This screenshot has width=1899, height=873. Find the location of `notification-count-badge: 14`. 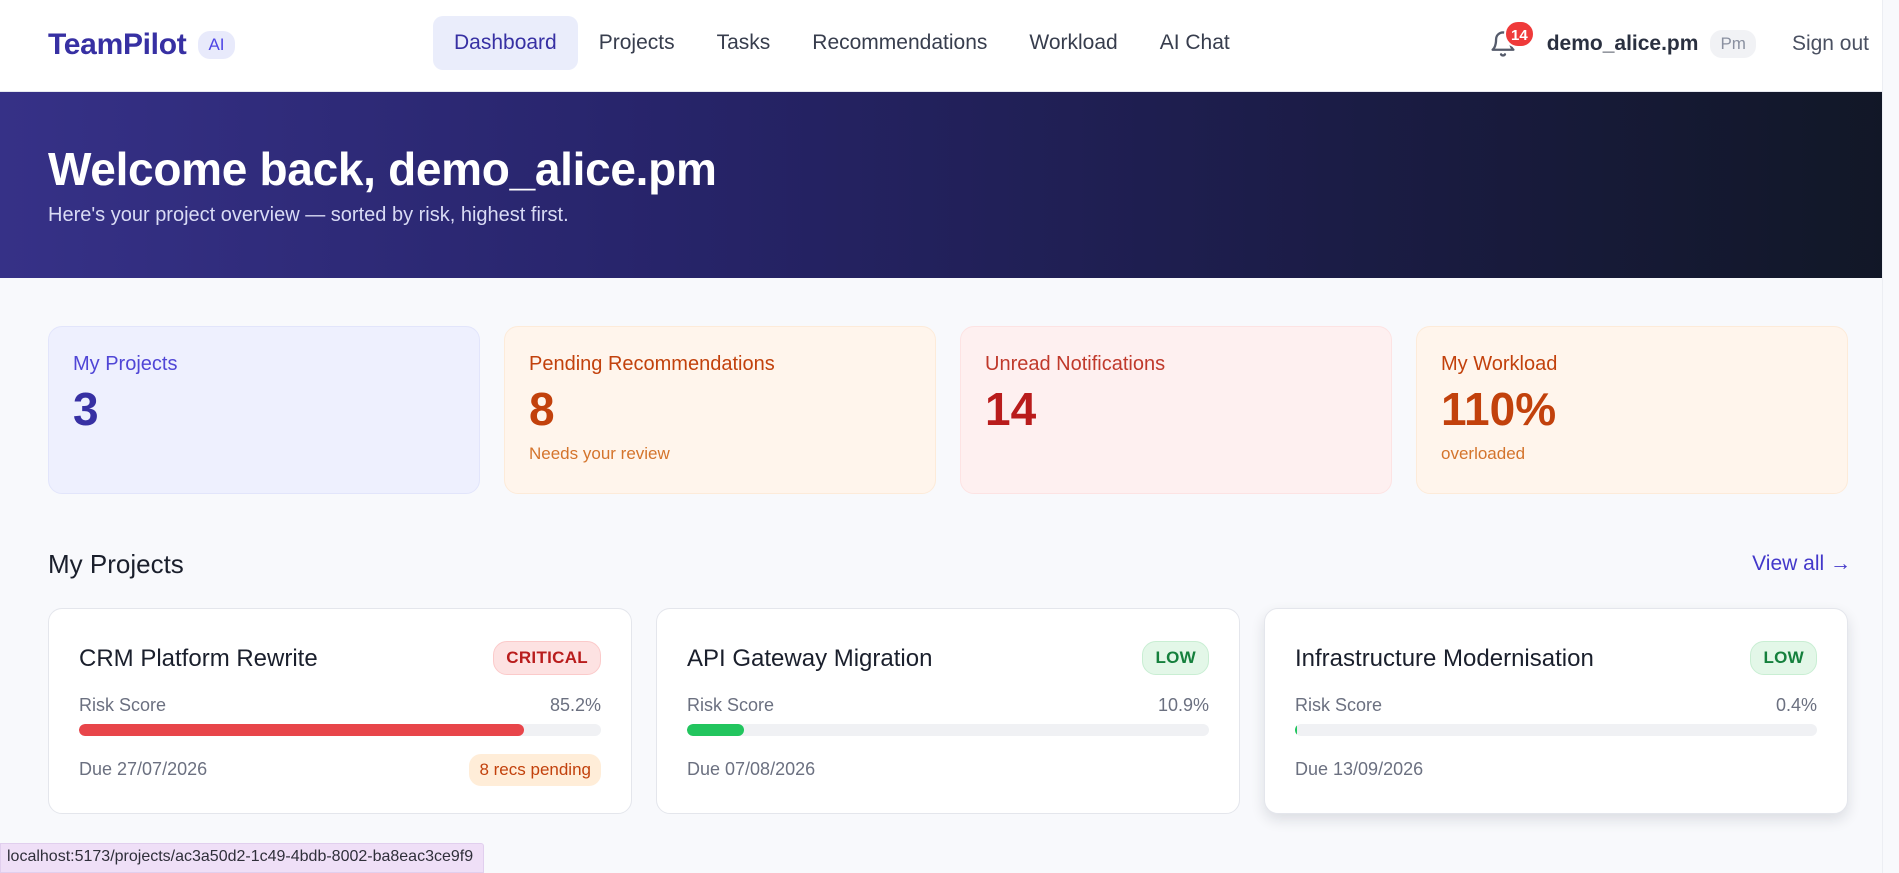

notification-count-badge: 14 is located at coordinates (1519, 34).